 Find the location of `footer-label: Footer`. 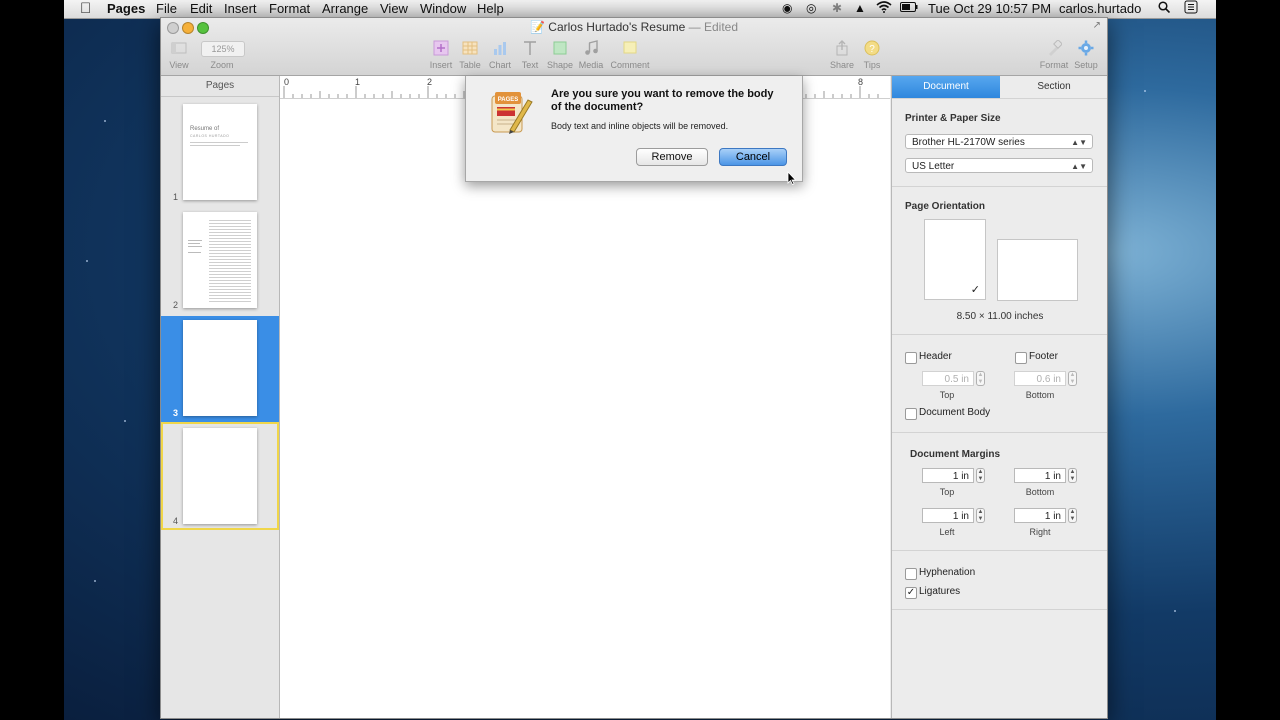

footer-label: Footer is located at coordinates (1043, 356).